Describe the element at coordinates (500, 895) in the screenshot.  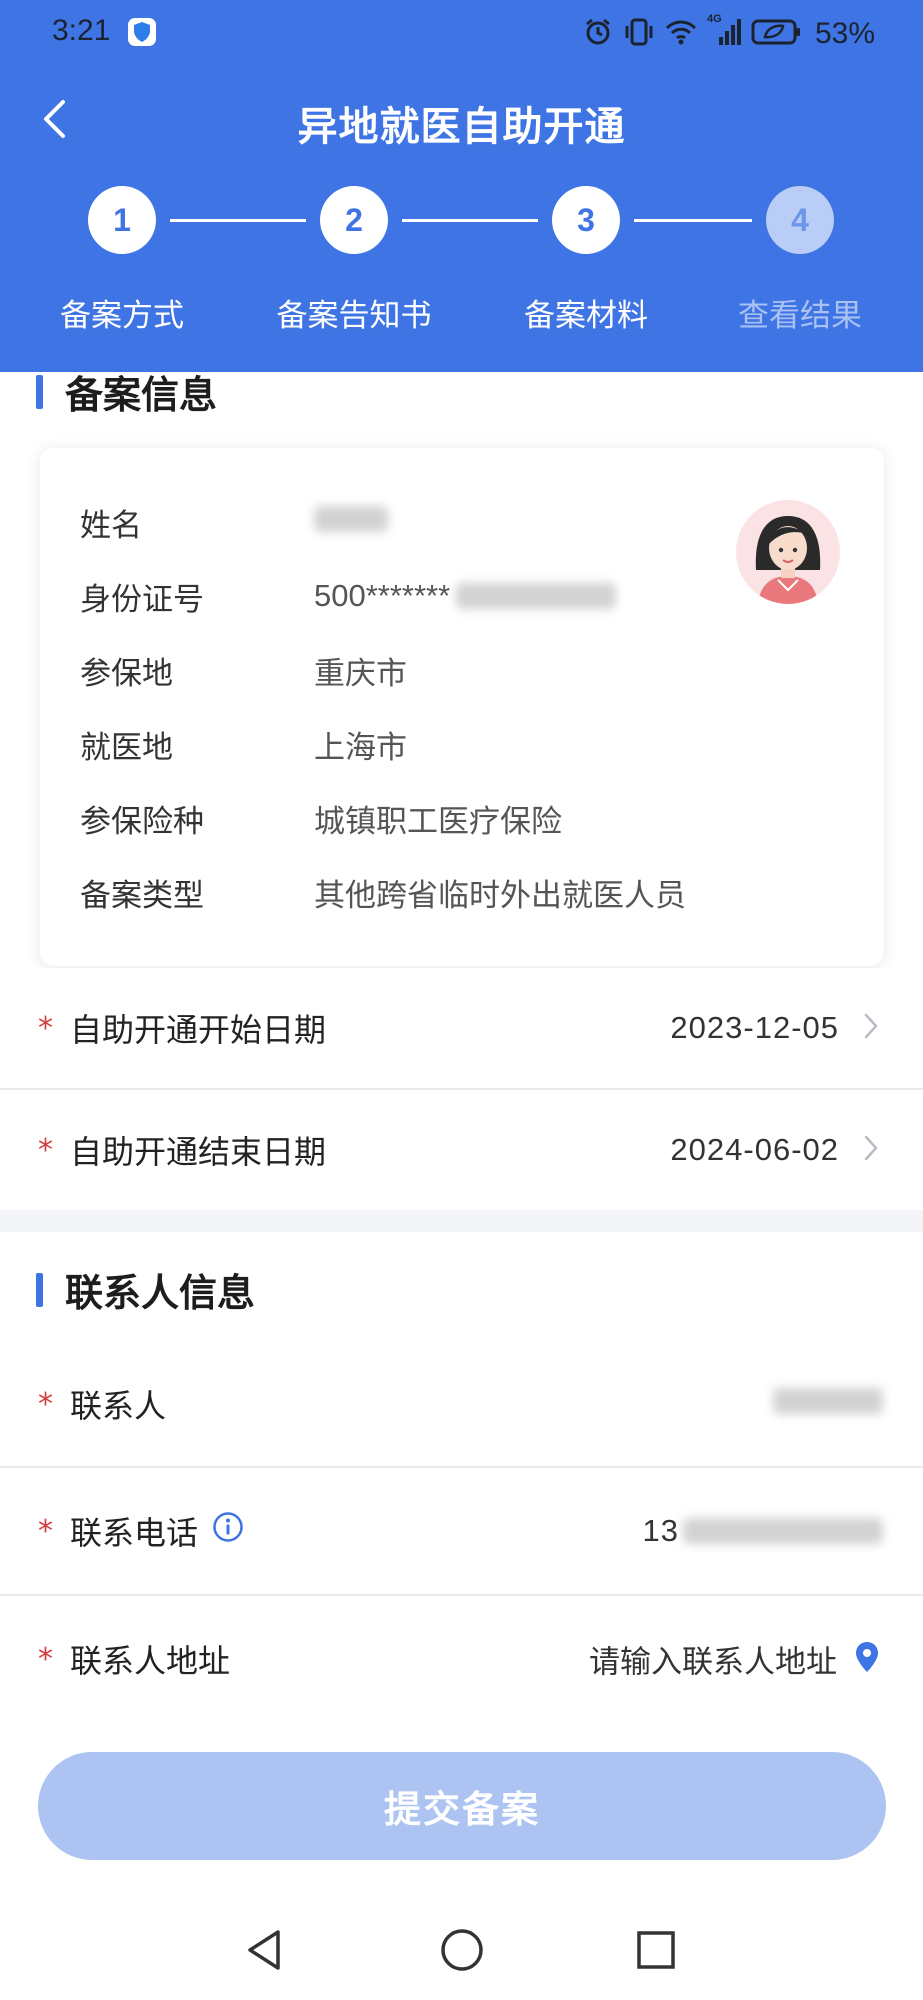
I see `info-value: 其他跨省临时外出就医人员` at that location.